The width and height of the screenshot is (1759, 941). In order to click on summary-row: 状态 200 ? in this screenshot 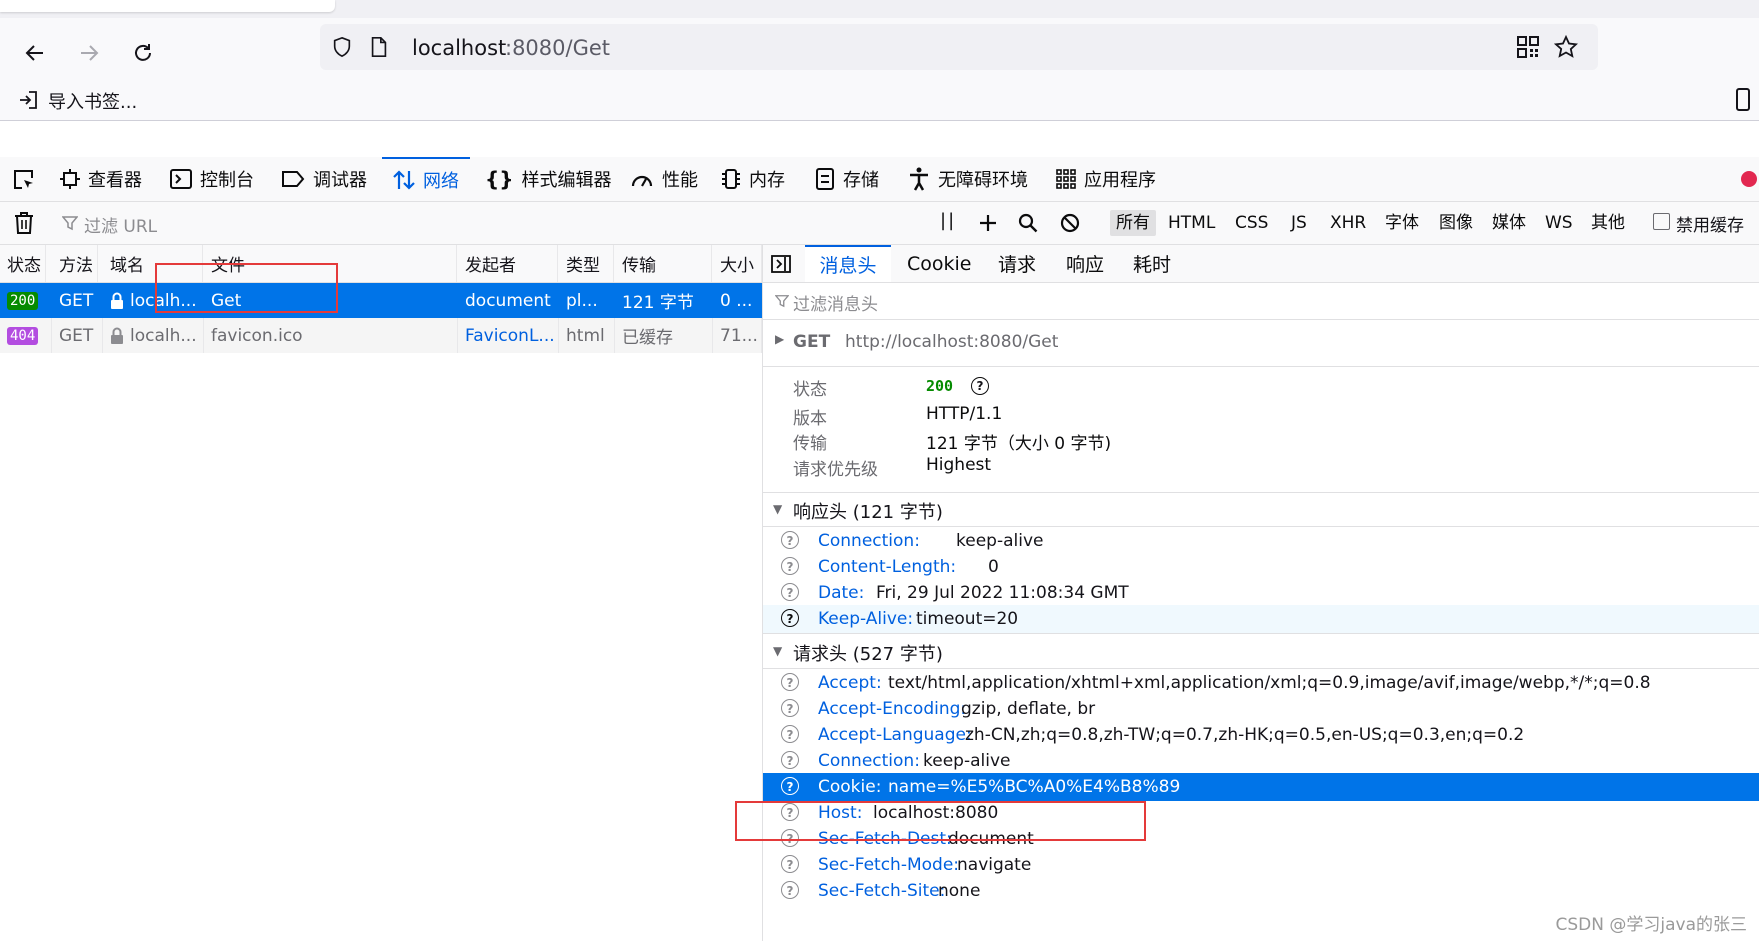, I will do `click(1261, 389)`.